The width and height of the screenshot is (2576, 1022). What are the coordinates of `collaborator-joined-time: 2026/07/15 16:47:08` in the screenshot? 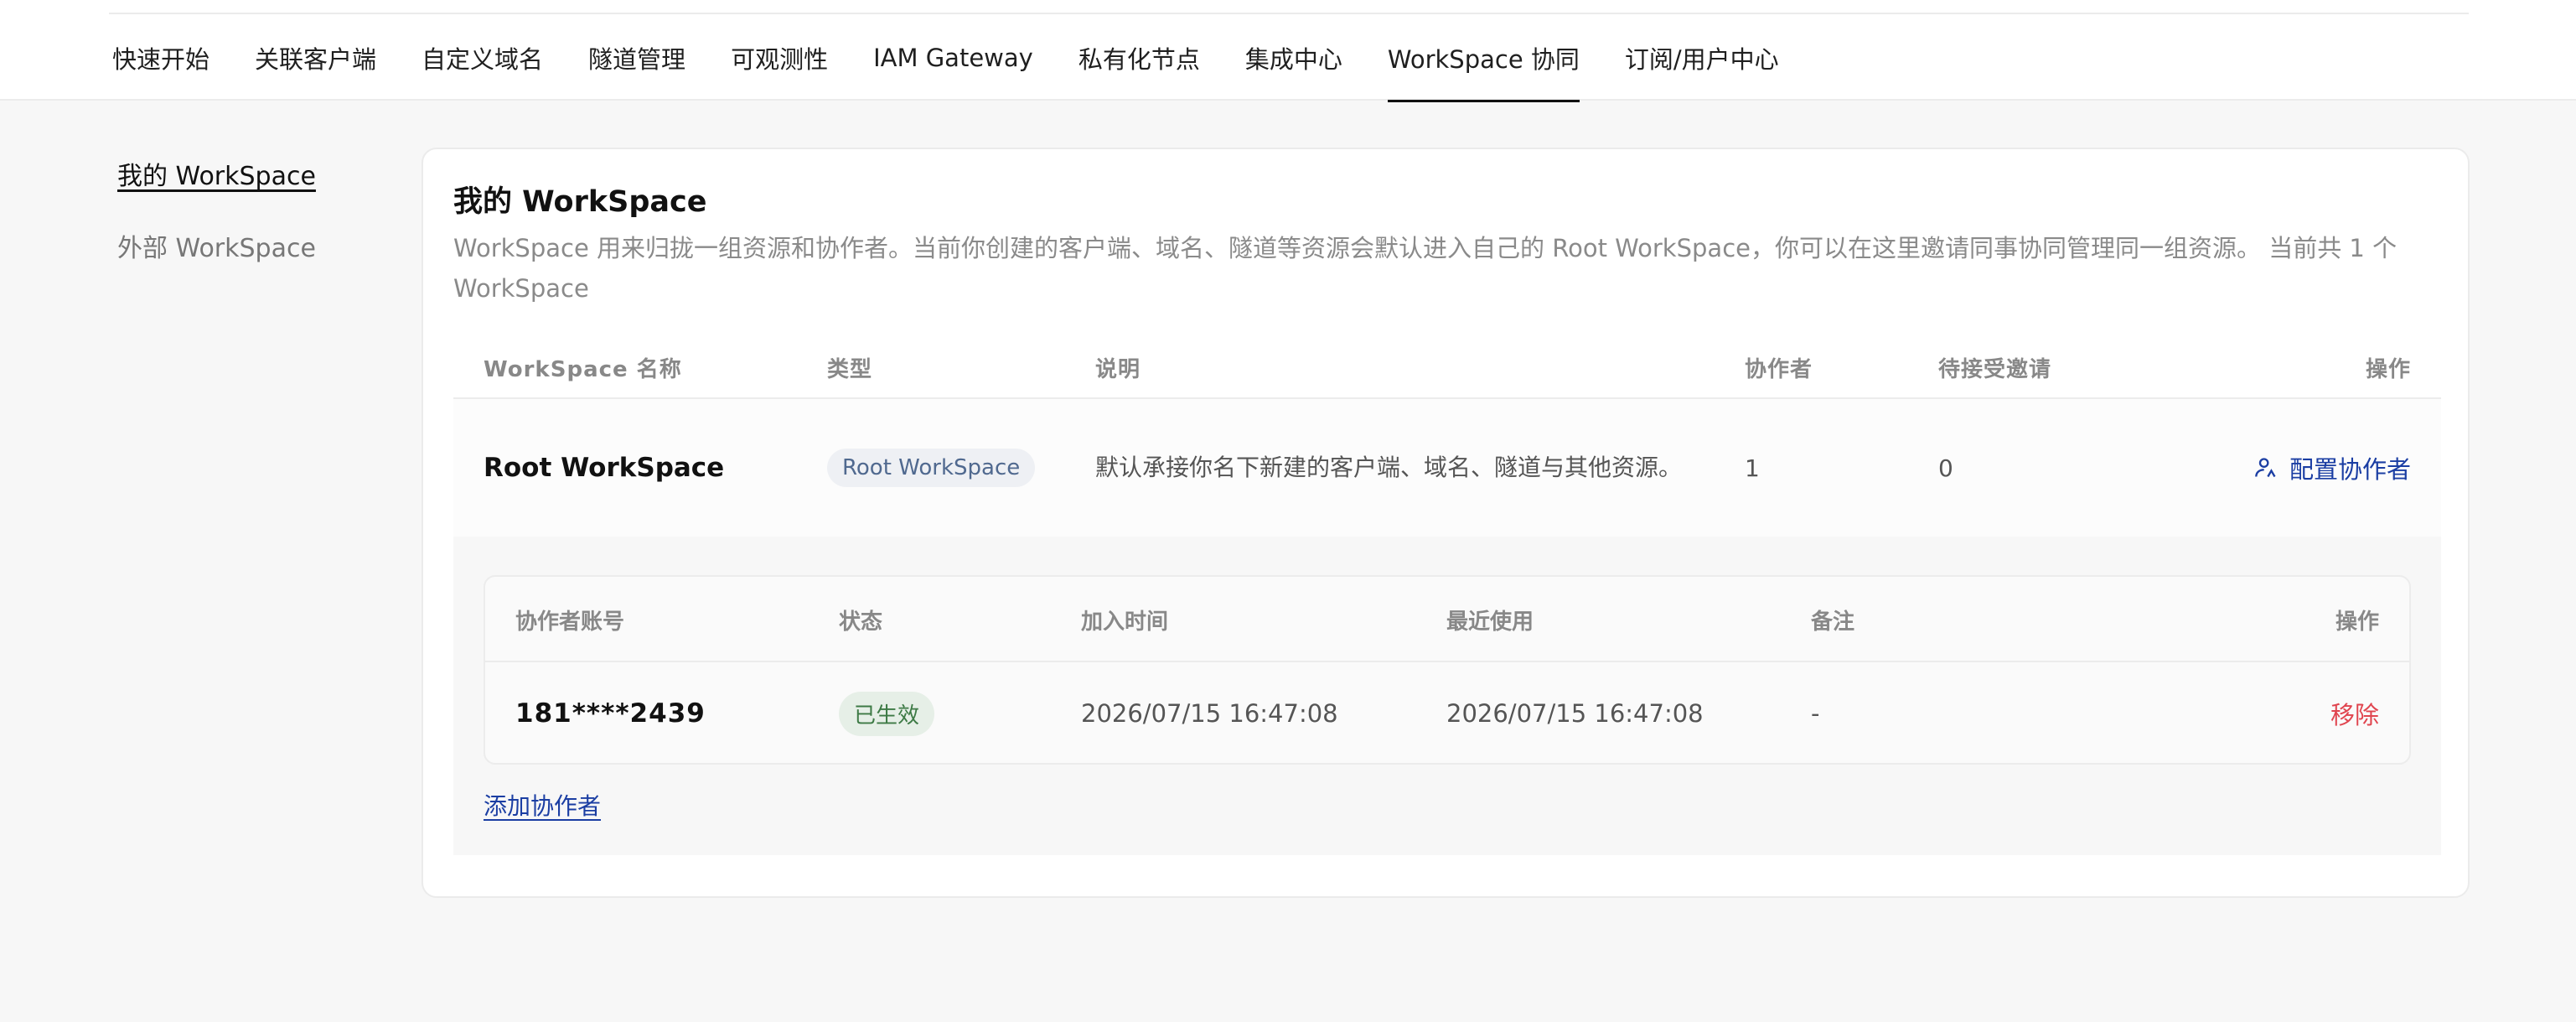 It's located at (1209, 714).